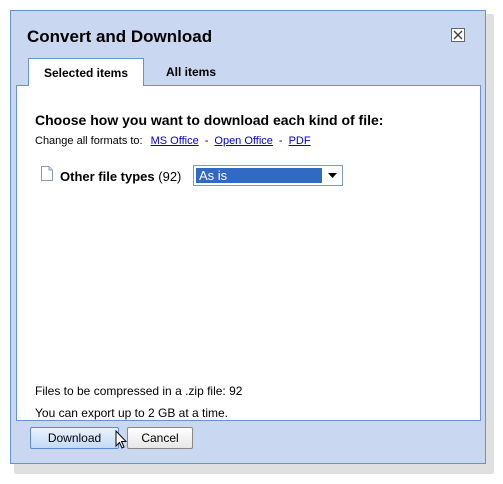 The height and width of the screenshot is (484, 503). I want to click on close-icon, so click(458, 35).